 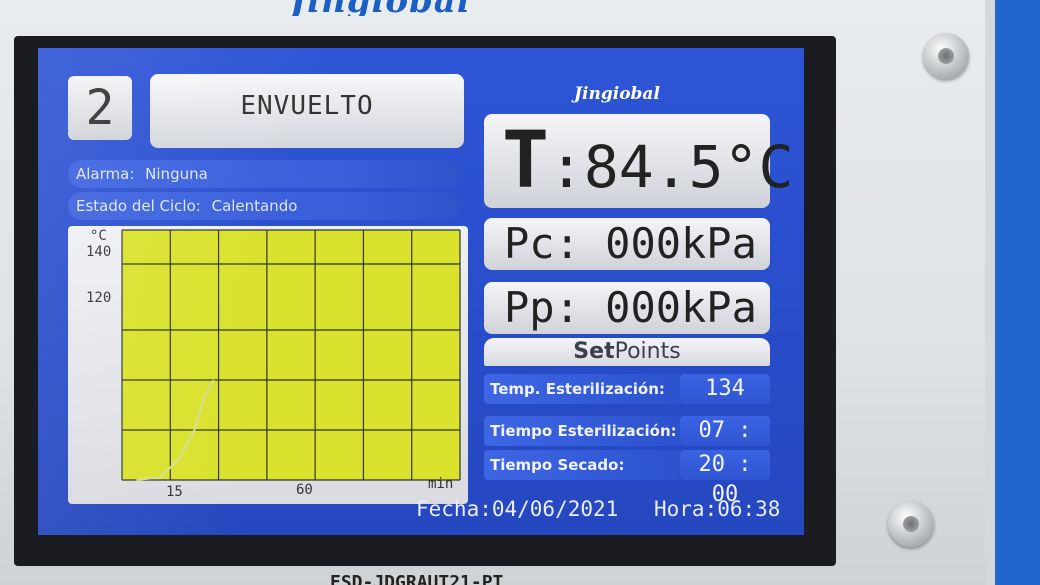 What do you see at coordinates (725, 478) in the screenshot?
I see `setpoint-value-input: 20 : 00` at bounding box center [725, 478].